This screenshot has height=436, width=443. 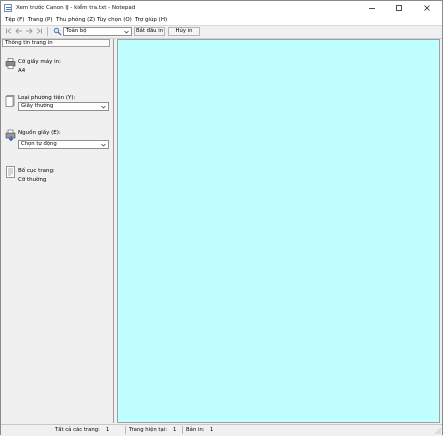 What do you see at coordinates (11, 136) in the screenshot?
I see `paper-source-icon` at bounding box center [11, 136].